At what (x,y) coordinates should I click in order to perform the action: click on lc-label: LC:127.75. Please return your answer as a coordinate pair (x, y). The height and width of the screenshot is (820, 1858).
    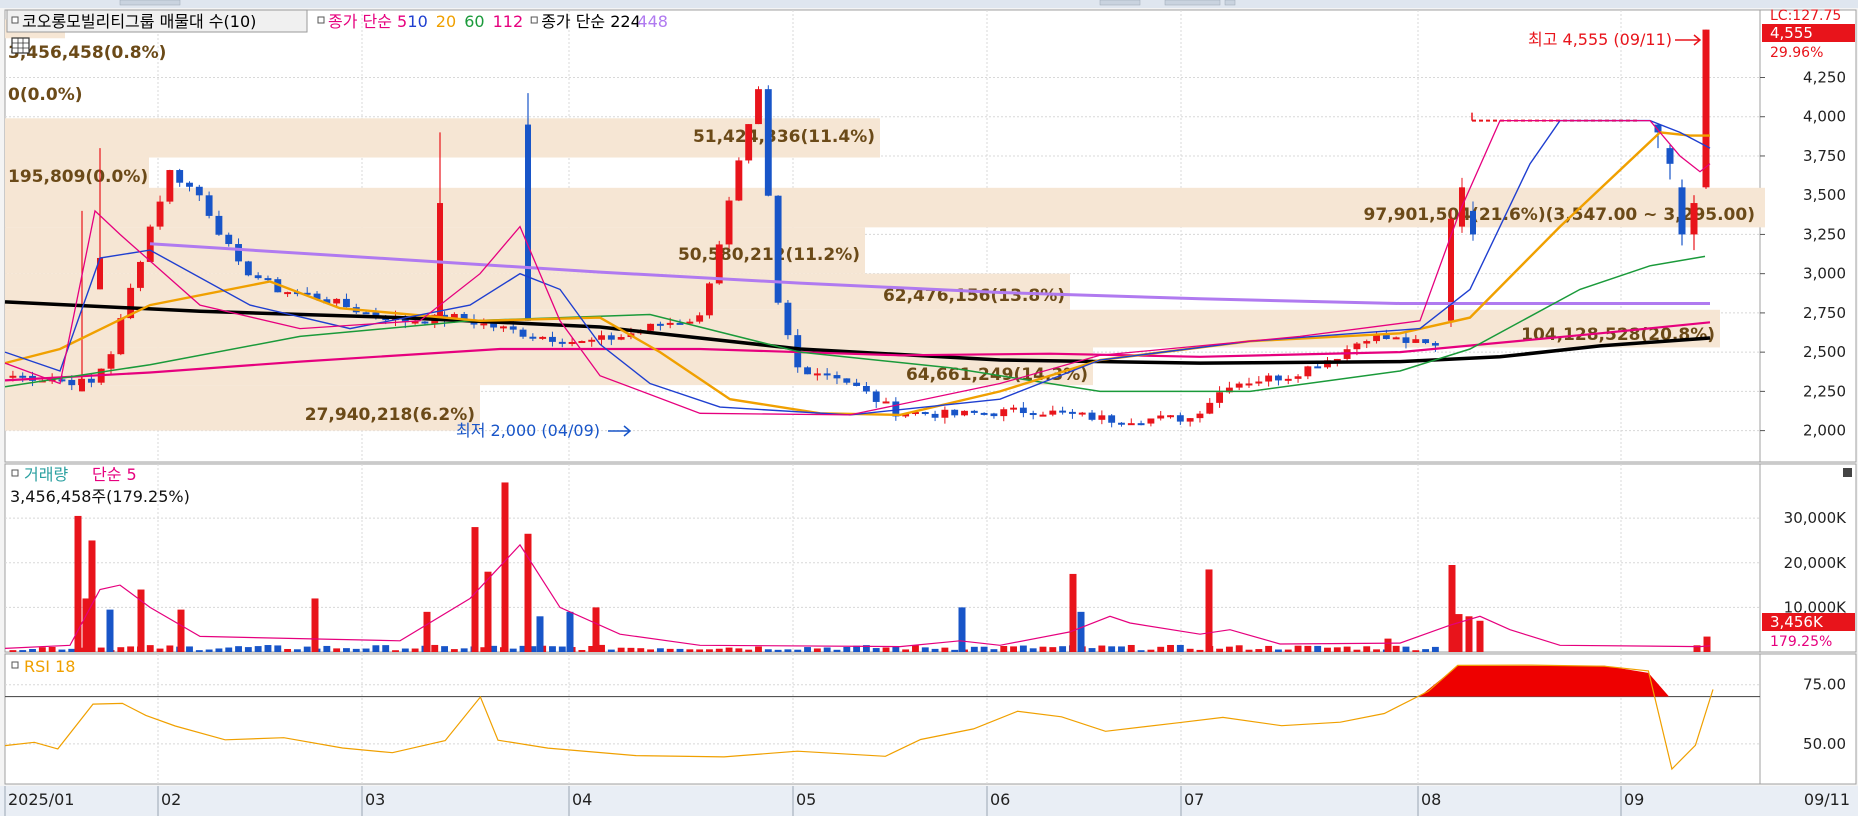
    Looking at the image, I should click on (1805, 16).